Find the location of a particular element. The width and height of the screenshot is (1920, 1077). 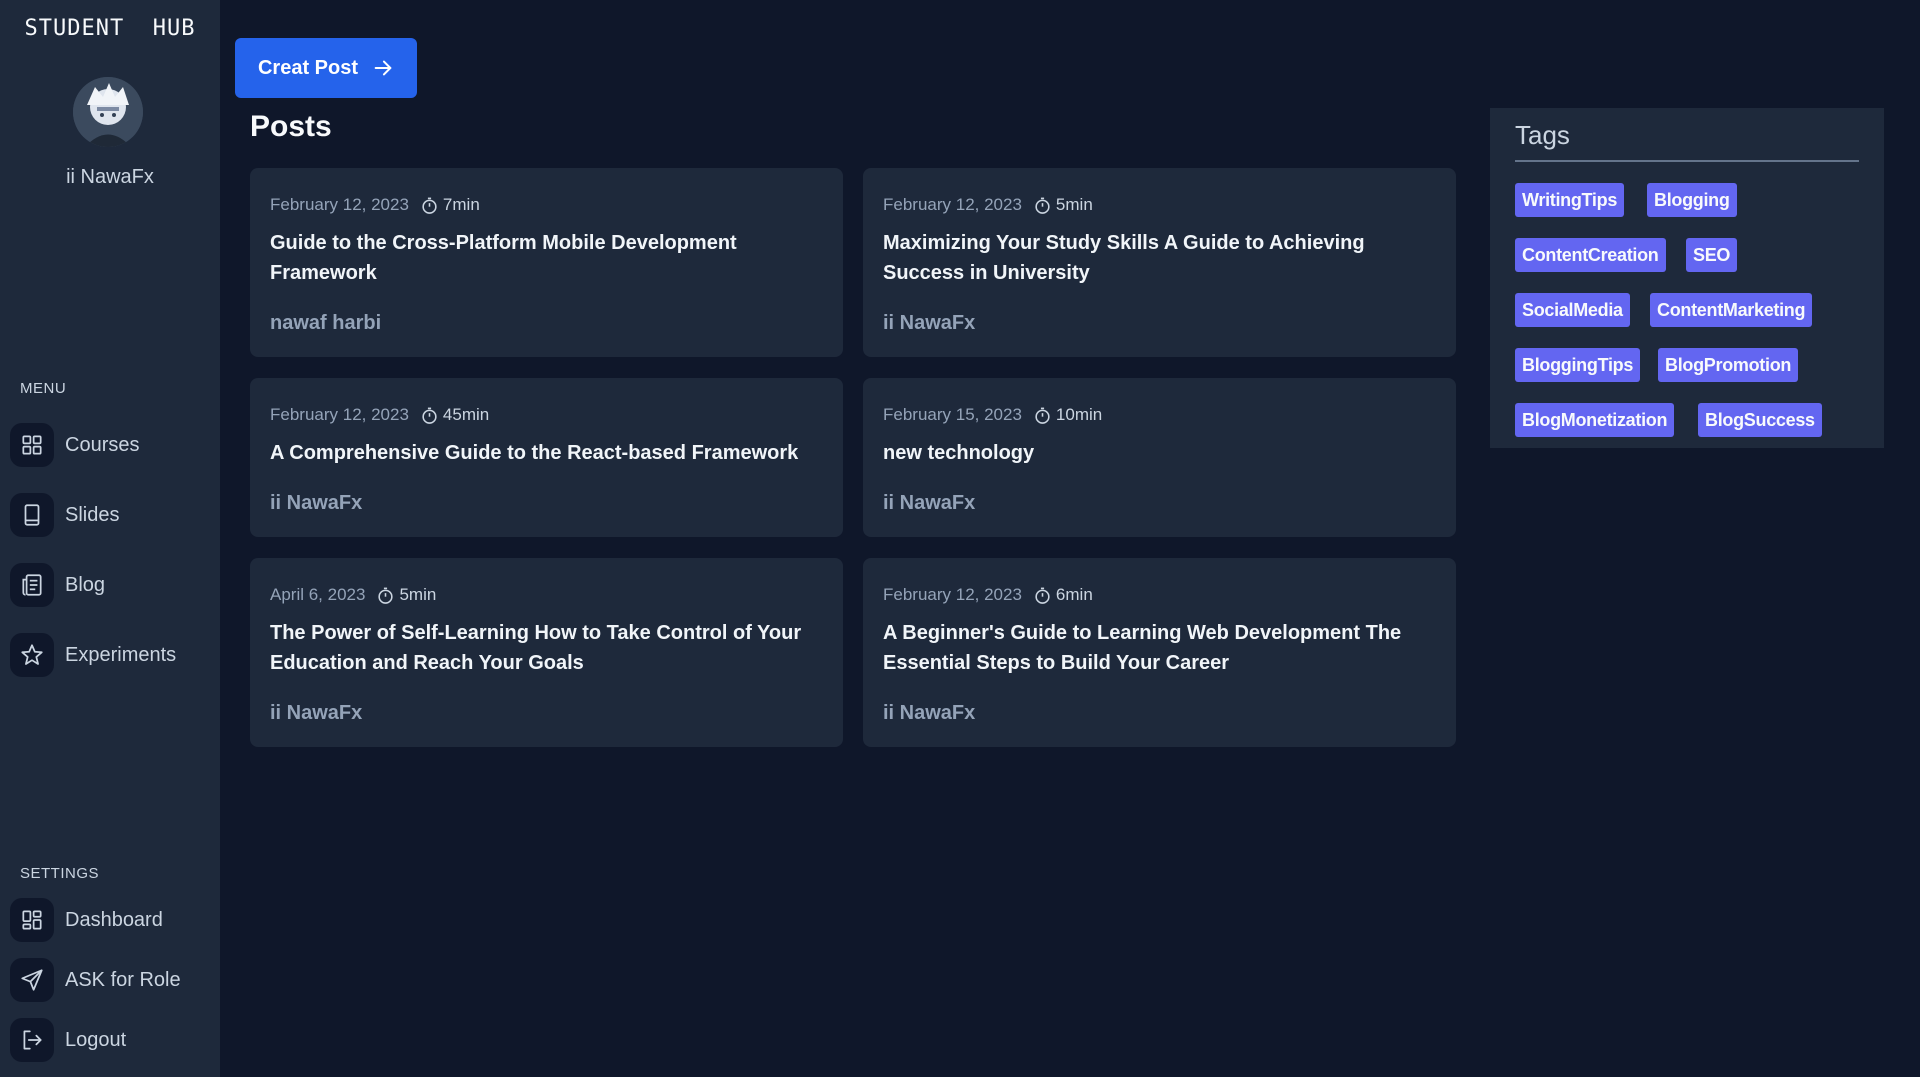

tag-blogmonetization: BlogMonetization is located at coordinates (1595, 420).